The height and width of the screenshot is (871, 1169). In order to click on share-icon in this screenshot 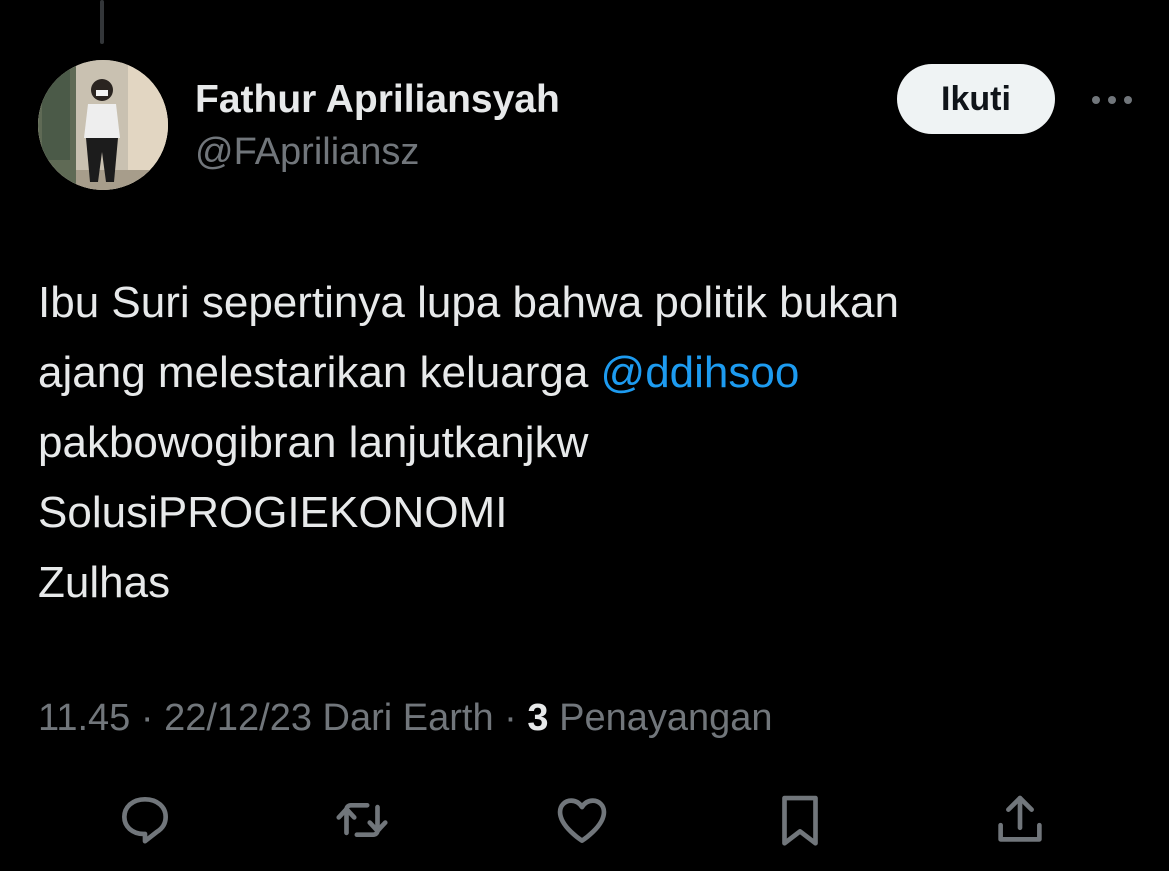, I will do `click(1020, 818)`.